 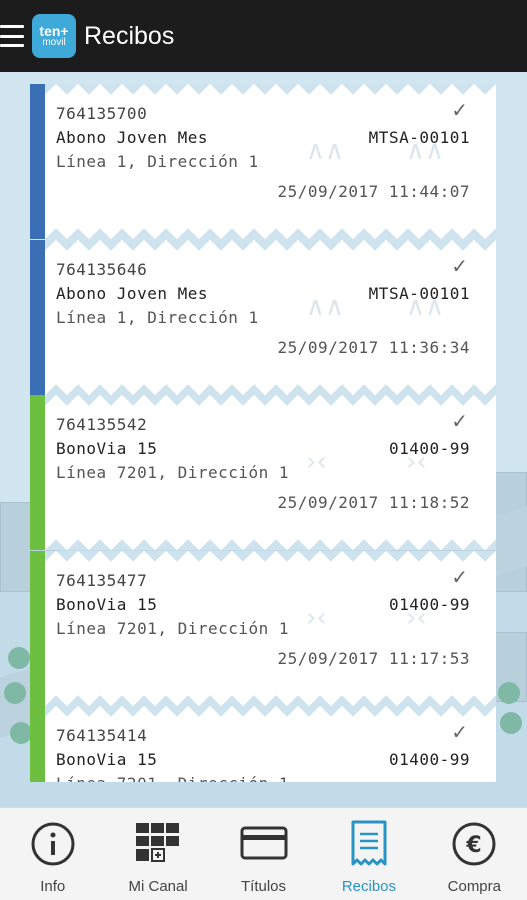 What do you see at coordinates (264, 886) in the screenshot?
I see `nav-titulos-label: Títulos` at bounding box center [264, 886].